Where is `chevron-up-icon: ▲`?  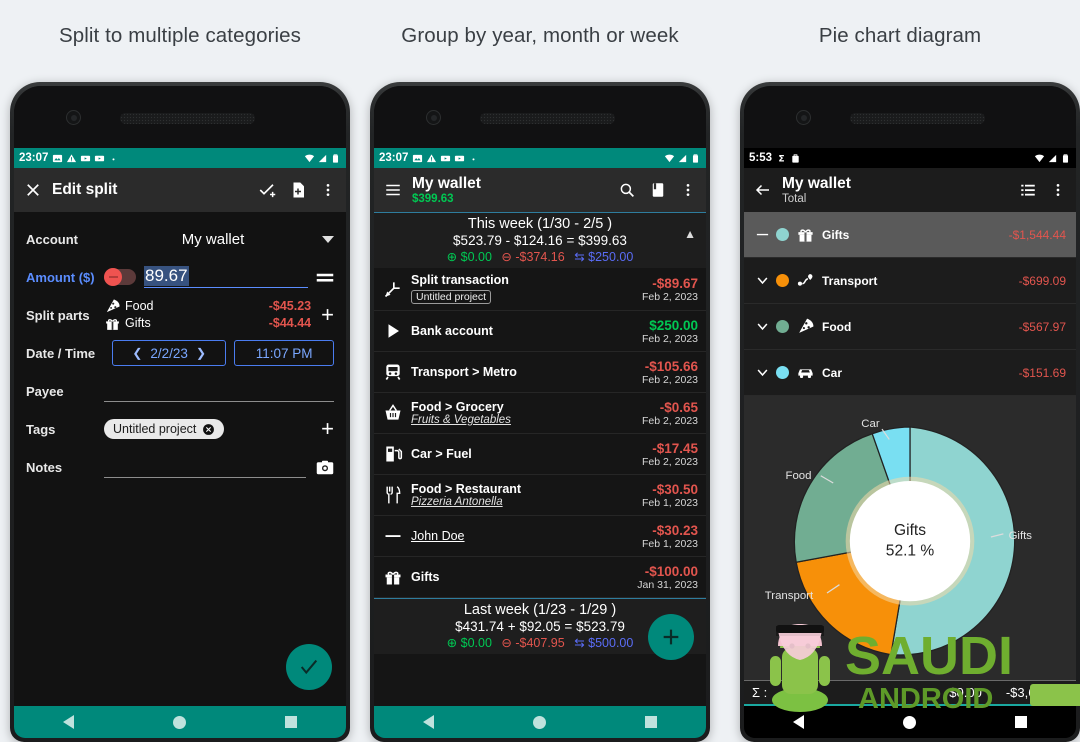
chevron-up-icon: ▲ is located at coordinates (690, 234).